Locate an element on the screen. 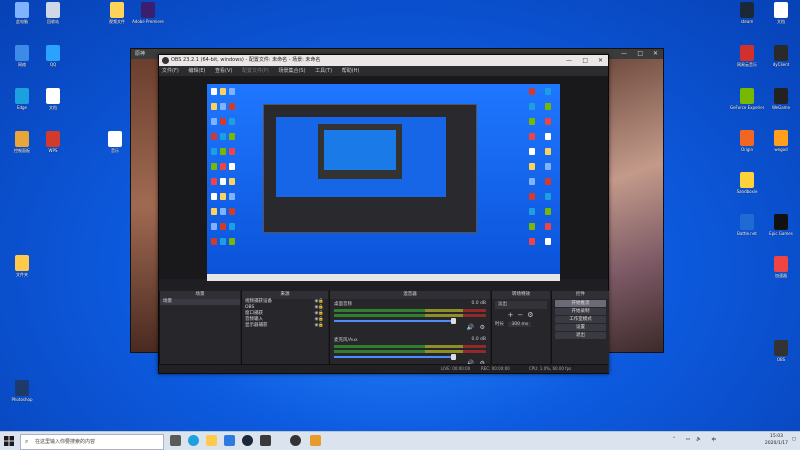 The image size is (800, 450). network-icon: ▭ is located at coordinates (688, 439).